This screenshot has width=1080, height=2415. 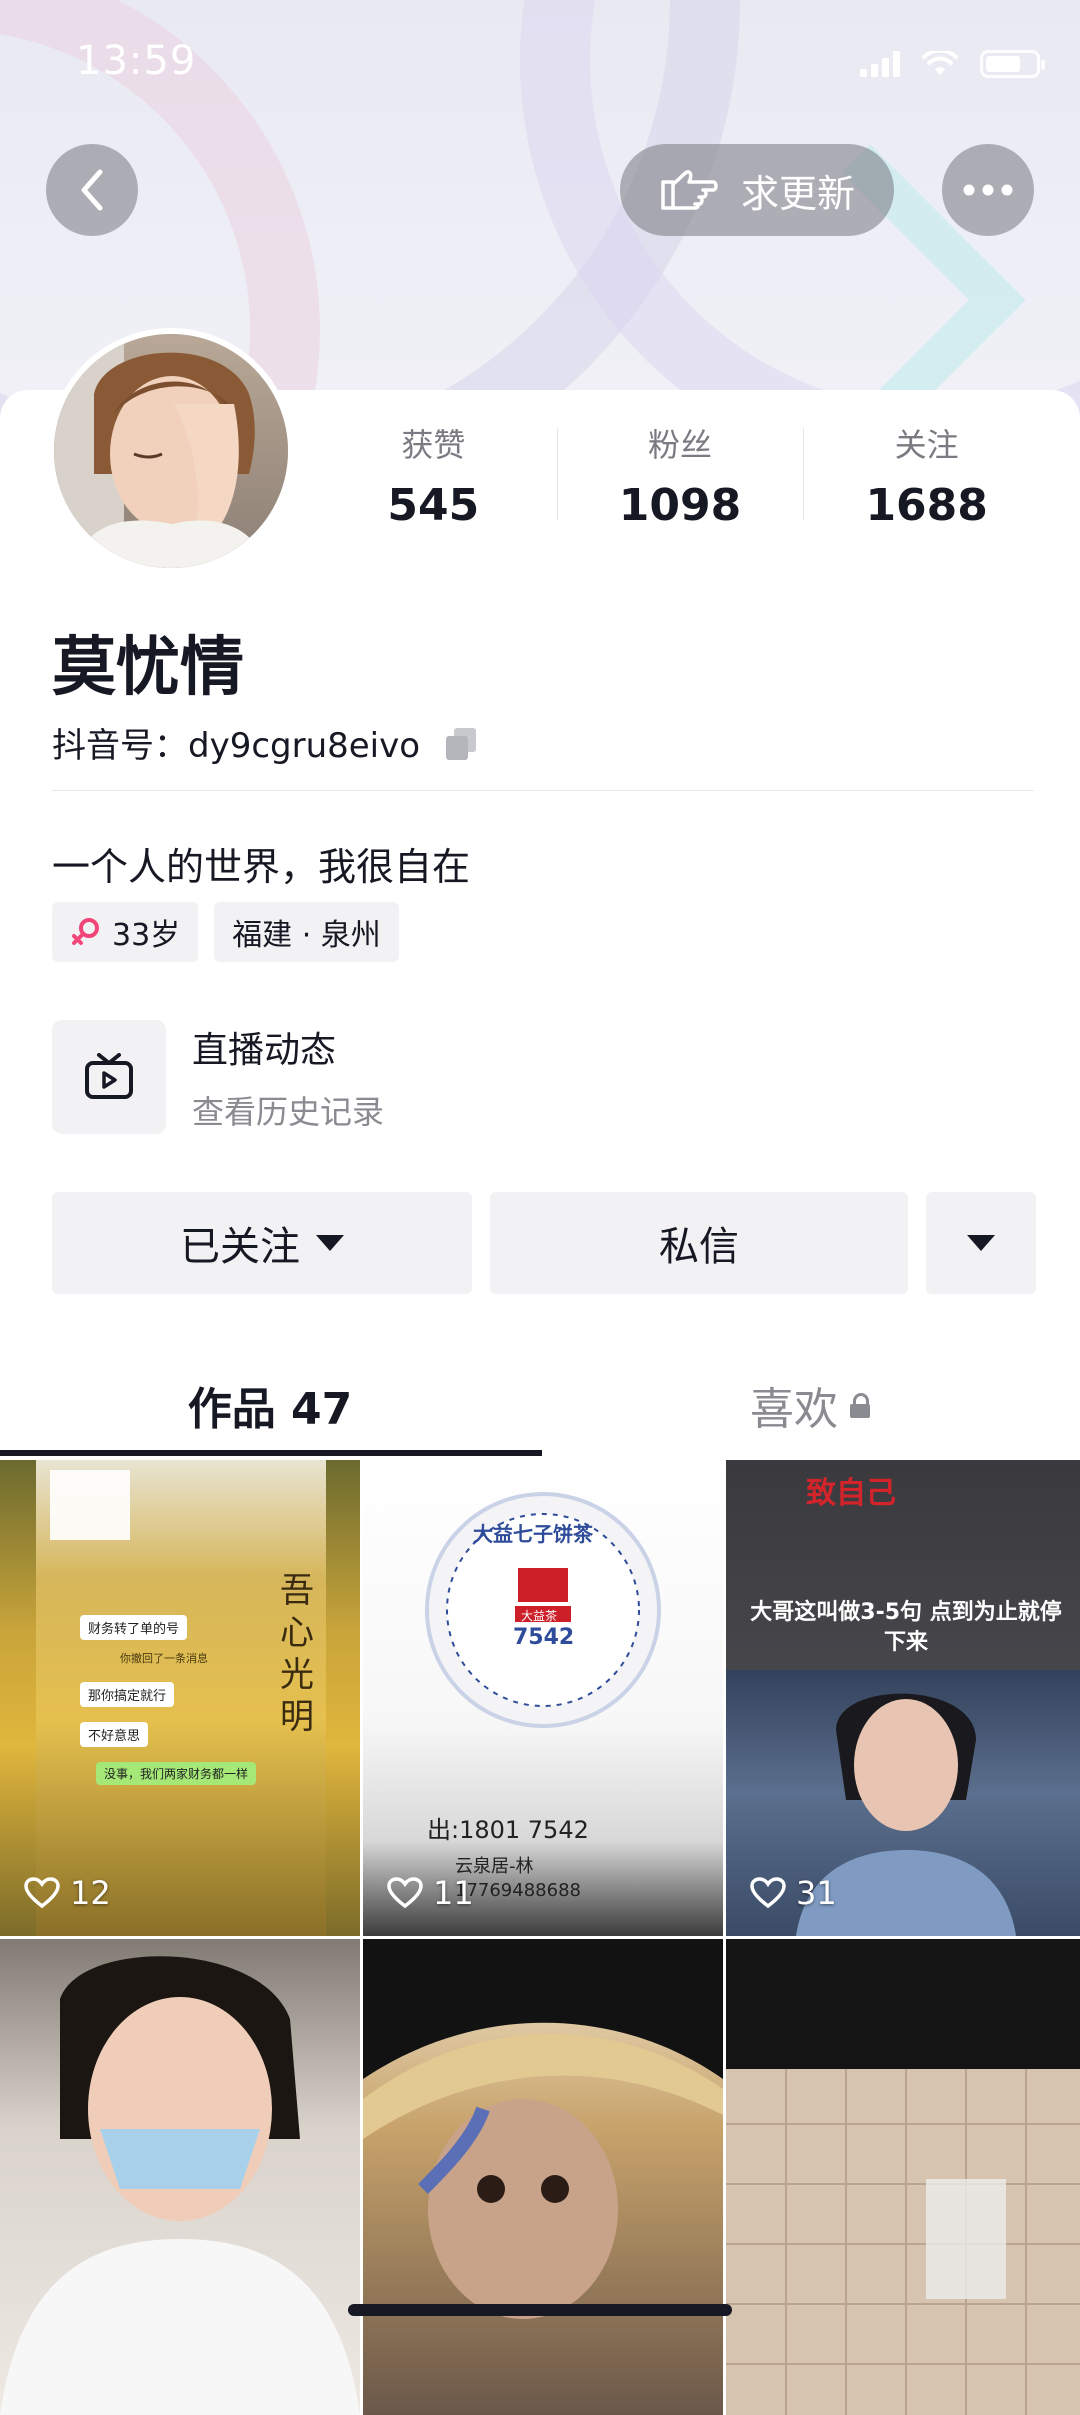 What do you see at coordinates (903, 2242) in the screenshot?
I see `boxes-image` at bounding box center [903, 2242].